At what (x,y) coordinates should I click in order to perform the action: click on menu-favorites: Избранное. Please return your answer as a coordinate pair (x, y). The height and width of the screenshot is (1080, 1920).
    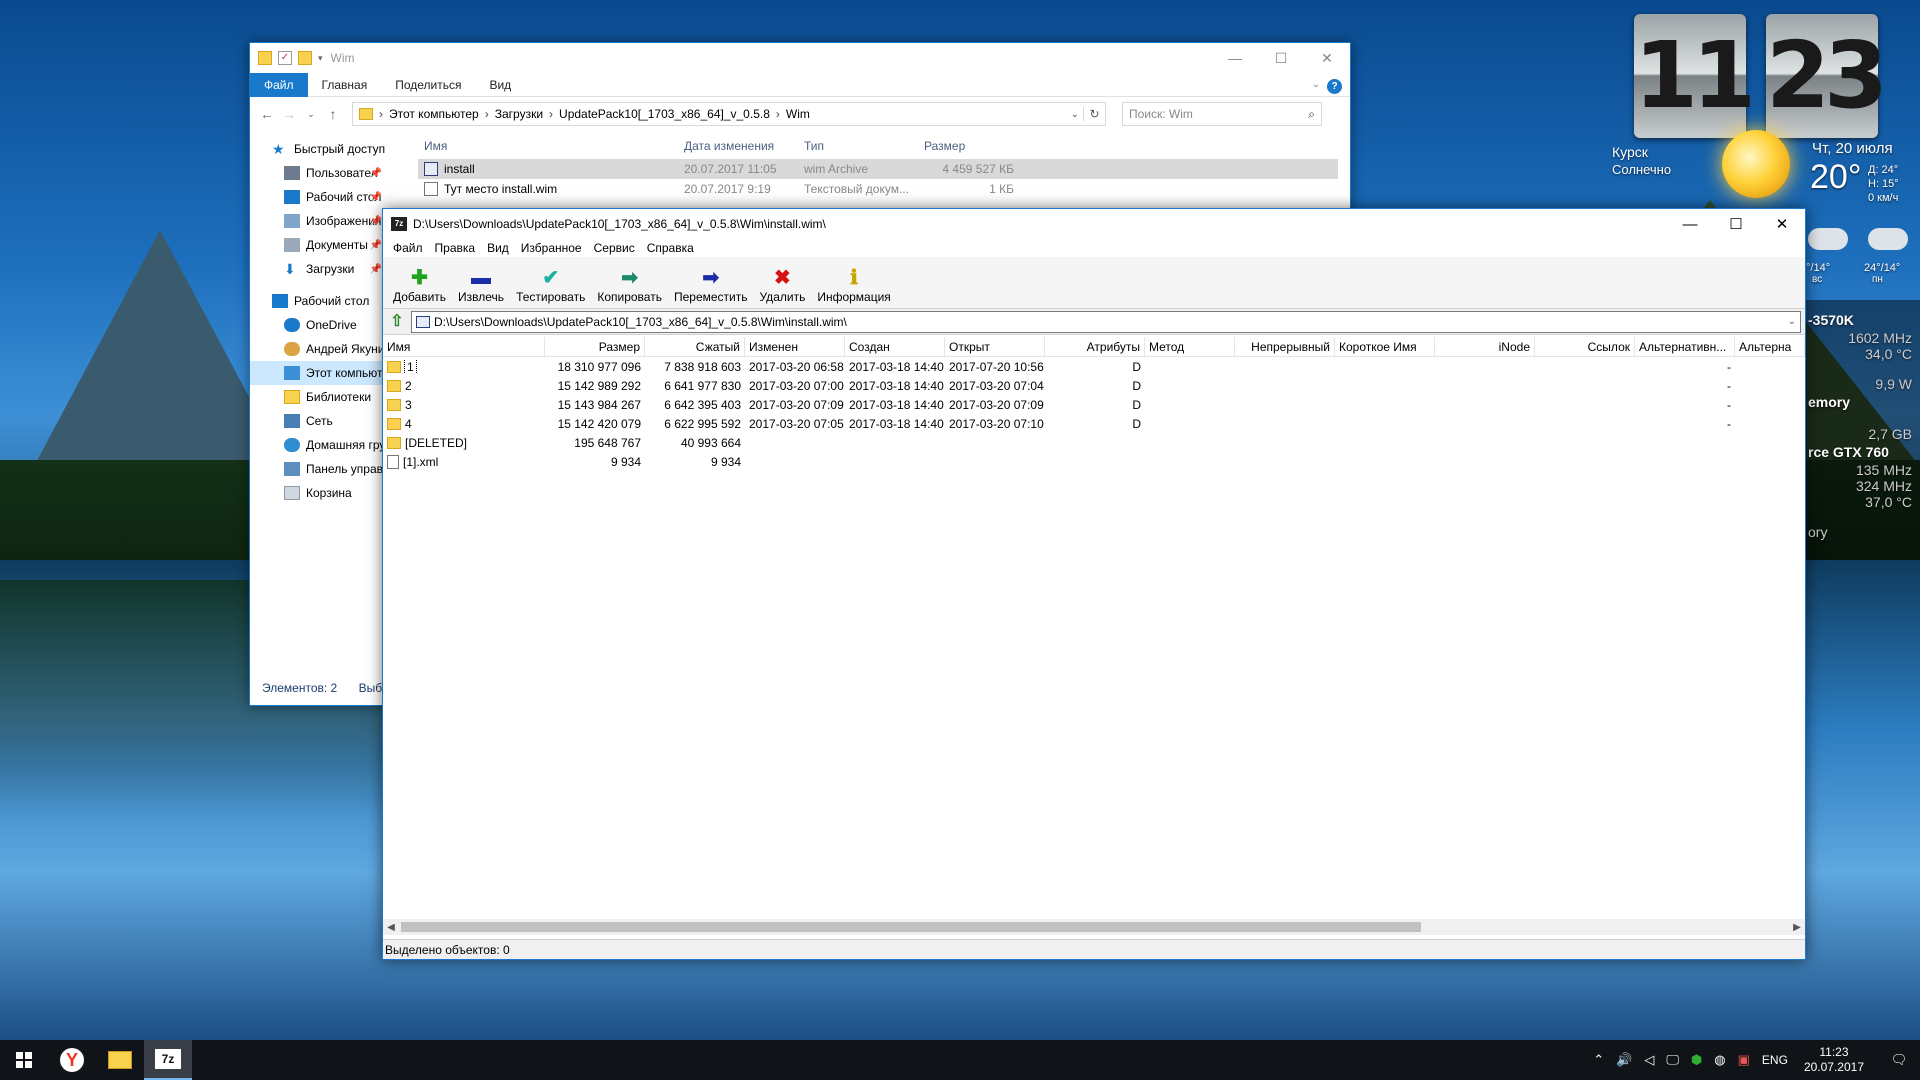
    Looking at the image, I should click on (551, 248).